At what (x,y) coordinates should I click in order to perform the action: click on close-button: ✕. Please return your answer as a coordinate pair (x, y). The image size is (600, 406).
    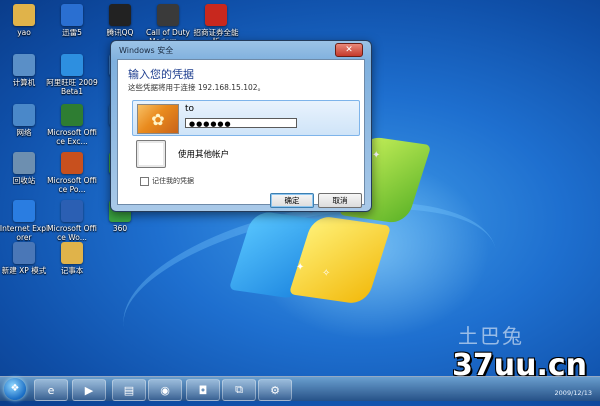
    Looking at the image, I should click on (349, 50).